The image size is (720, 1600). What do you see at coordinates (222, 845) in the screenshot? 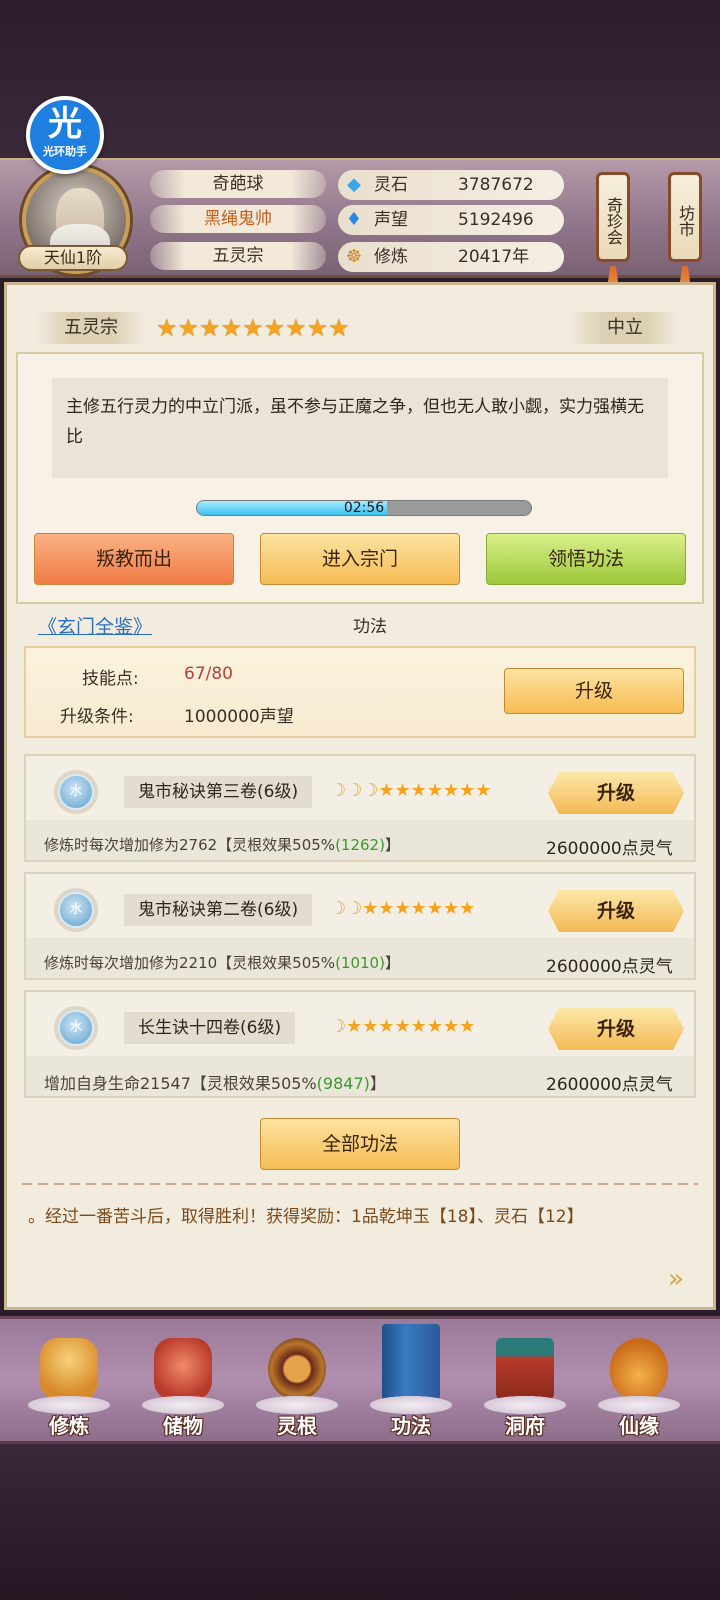
I see `skill-description: 修炼时每次增加修为2762【灵根效果505%(1262)】` at bounding box center [222, 845].